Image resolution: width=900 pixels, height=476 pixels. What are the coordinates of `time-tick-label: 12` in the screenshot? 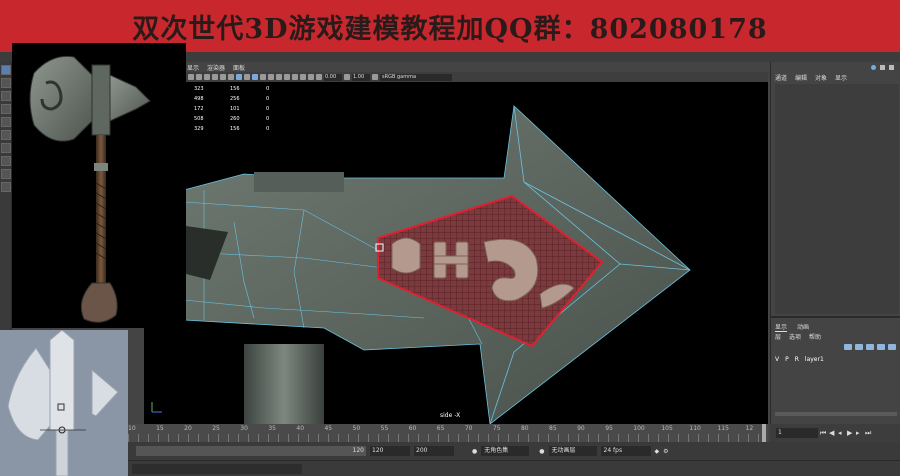 It's located at (749, 428).